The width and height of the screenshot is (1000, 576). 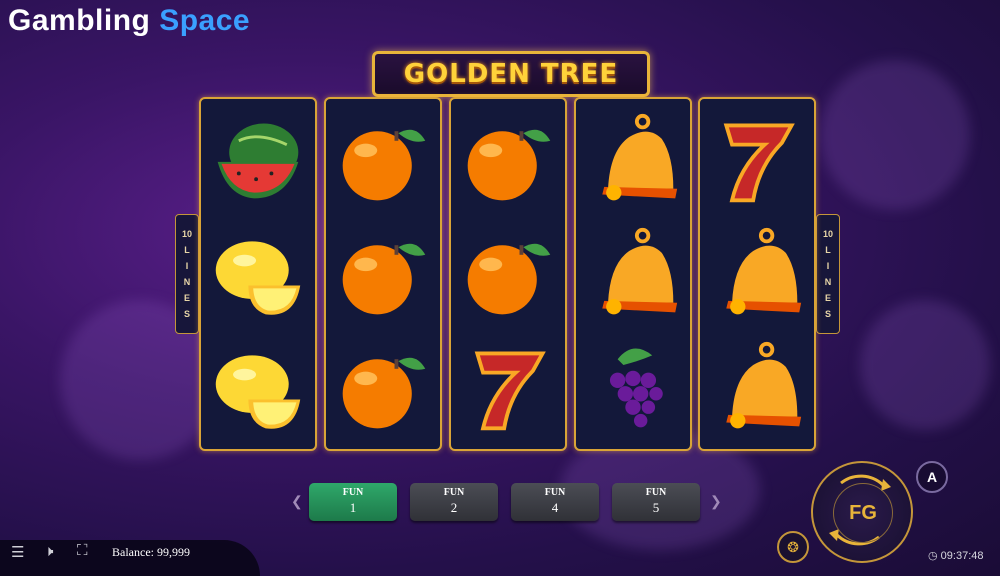 What do you see at coordinates (932, 477) in the screenshot?
I see `autoplay-button: A` at bounding box center [932, 477].